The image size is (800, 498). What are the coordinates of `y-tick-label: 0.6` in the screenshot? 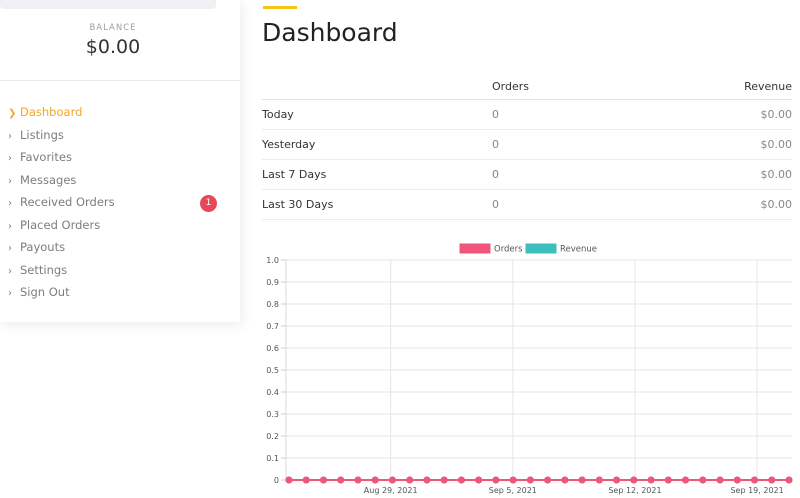 It's located at (272, 348).